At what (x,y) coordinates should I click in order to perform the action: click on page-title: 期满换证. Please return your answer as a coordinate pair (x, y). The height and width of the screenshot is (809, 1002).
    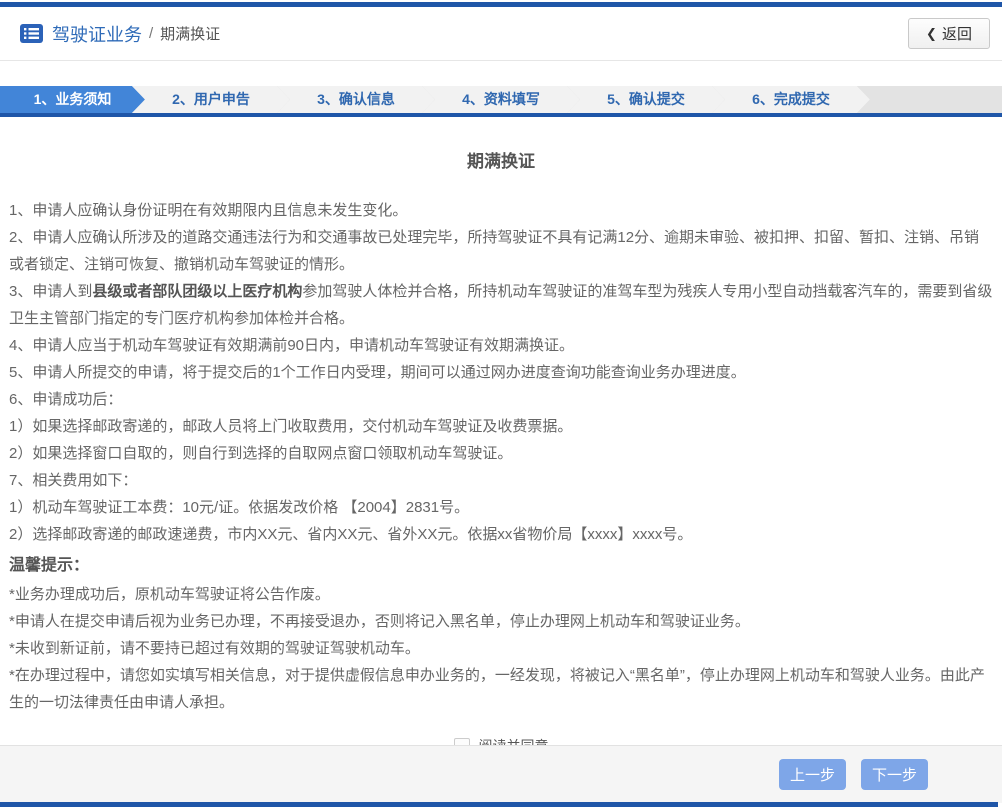
    Looking at the image, I should click on (501, 161).